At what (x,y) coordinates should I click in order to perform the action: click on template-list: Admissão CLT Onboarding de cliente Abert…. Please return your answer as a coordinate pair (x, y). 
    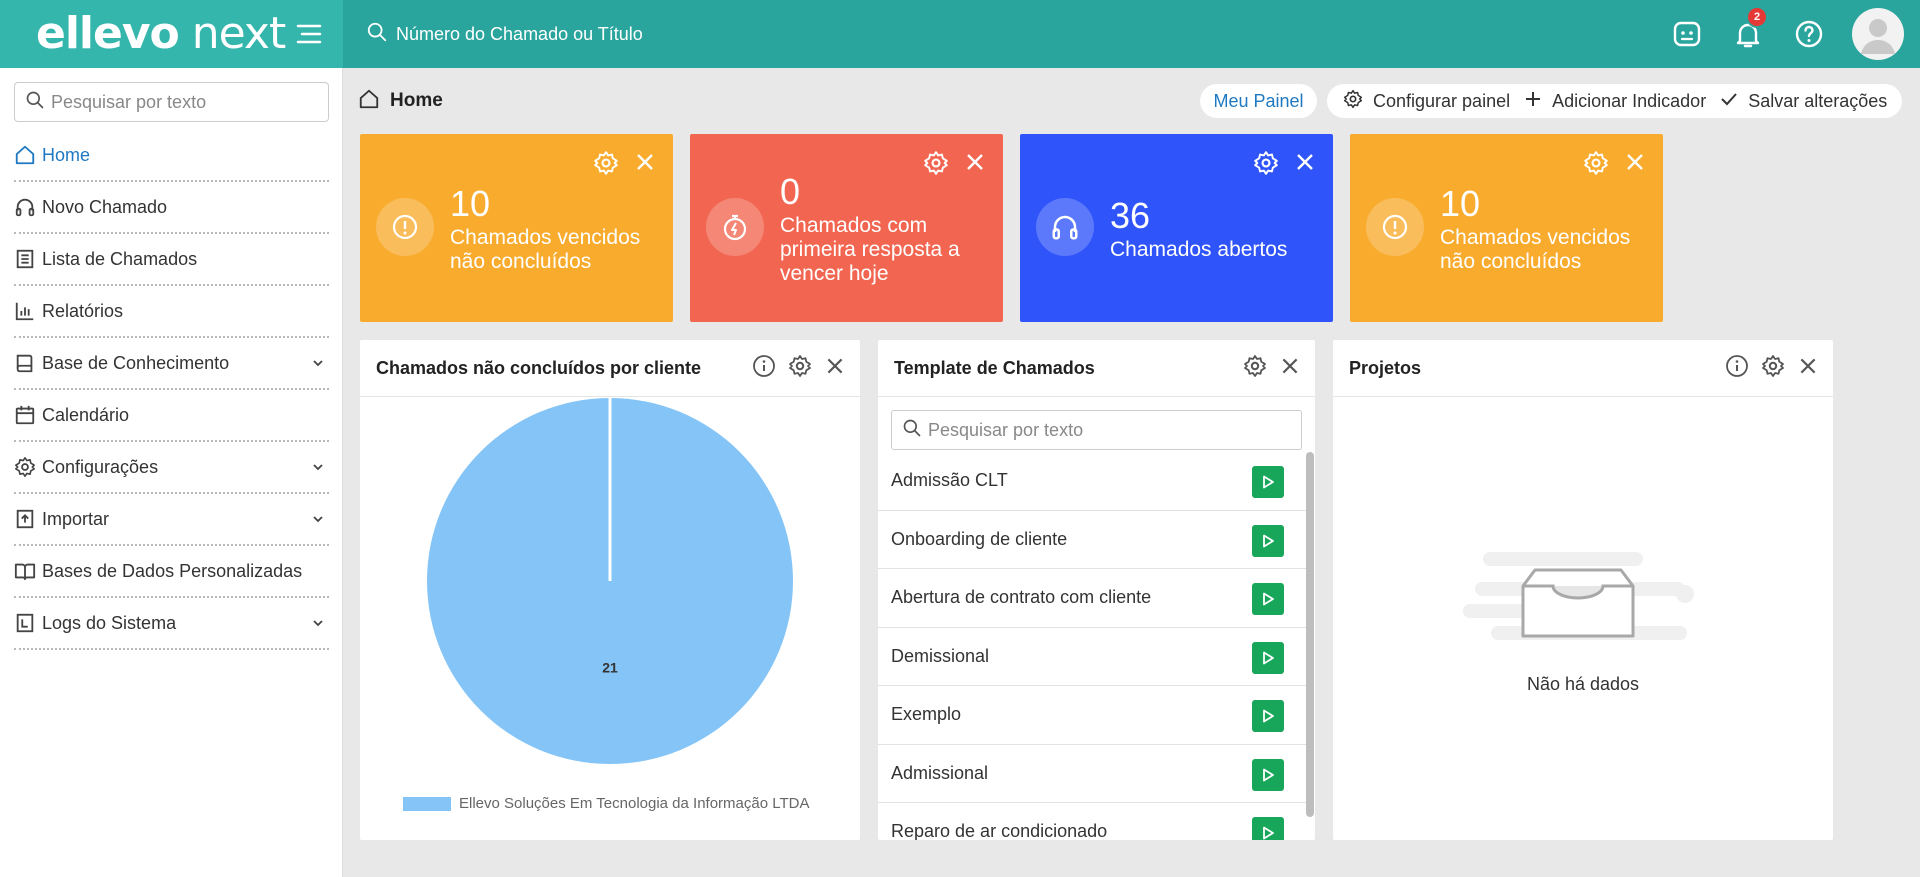
    Looking at the image, I should click on (1092, 646).